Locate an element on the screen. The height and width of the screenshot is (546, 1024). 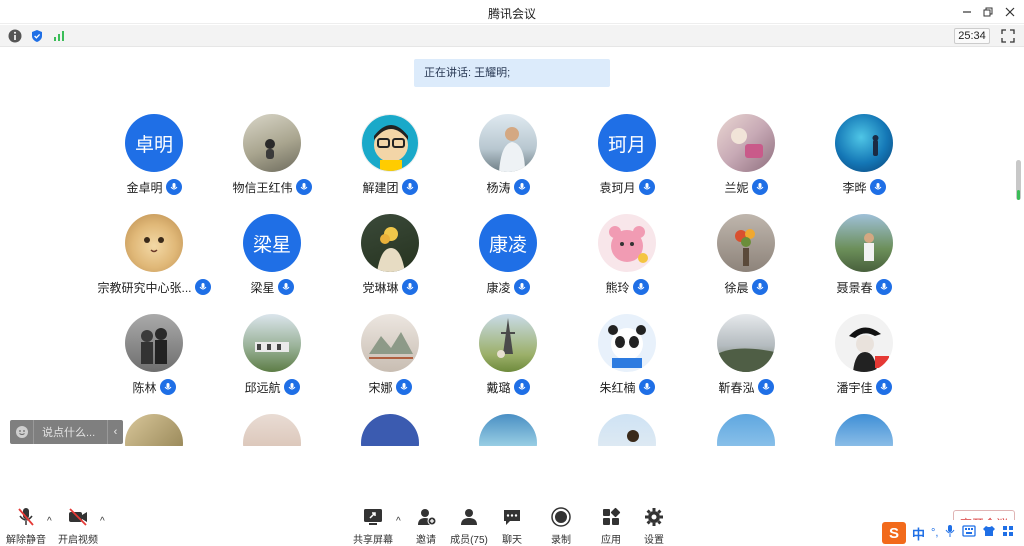
participant-name: 朱红楠 is located at coordinates (617, 387).